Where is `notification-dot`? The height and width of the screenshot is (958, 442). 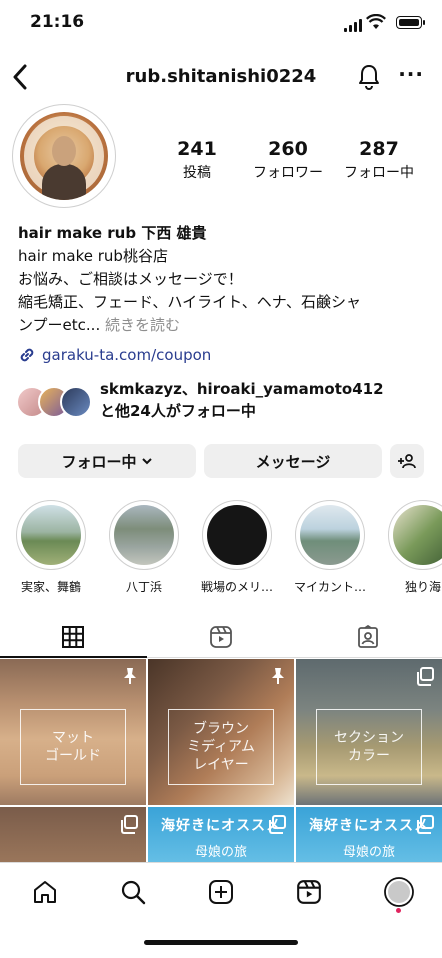 notification-dot is located at coordinates (398, 910).